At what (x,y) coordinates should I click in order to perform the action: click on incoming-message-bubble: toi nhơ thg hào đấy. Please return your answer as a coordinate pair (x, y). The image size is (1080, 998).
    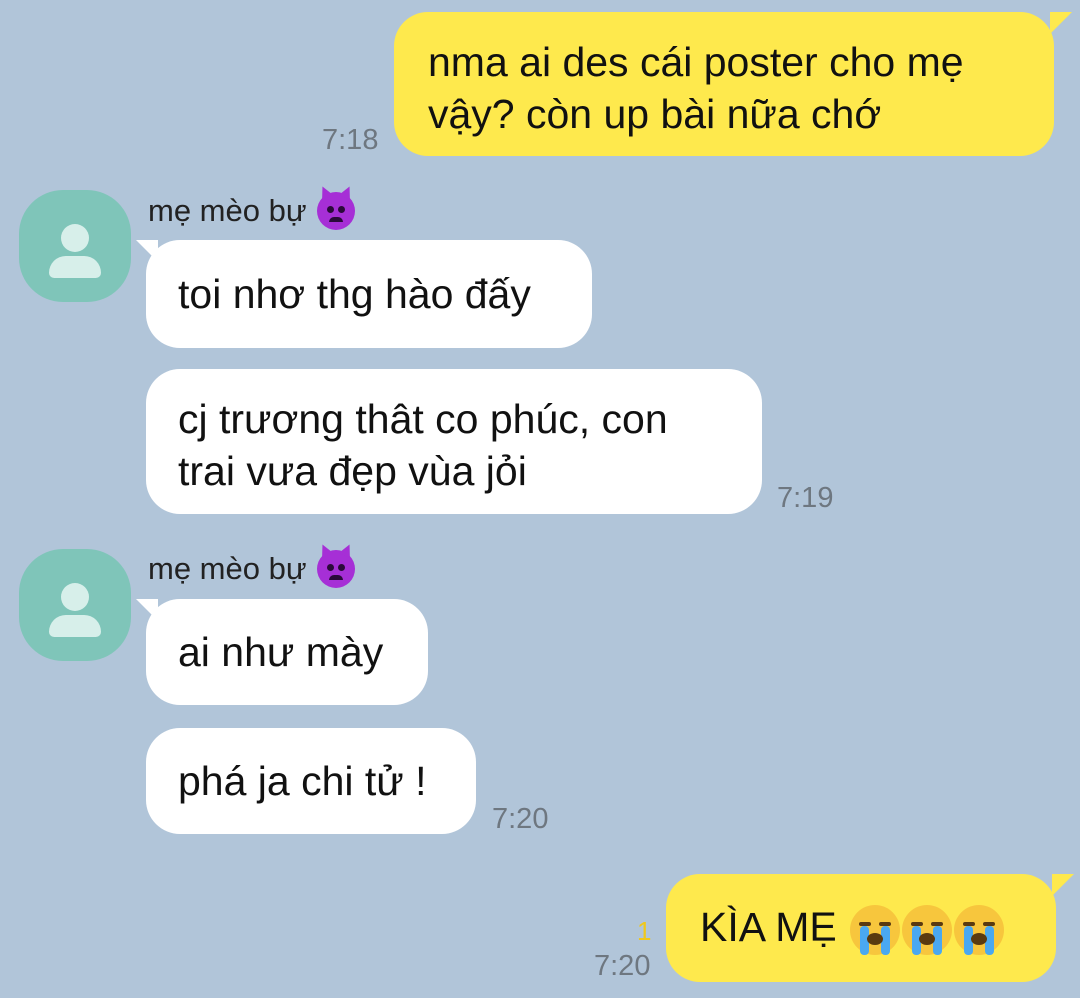
    Looking at the image, I should click on (364, 294).